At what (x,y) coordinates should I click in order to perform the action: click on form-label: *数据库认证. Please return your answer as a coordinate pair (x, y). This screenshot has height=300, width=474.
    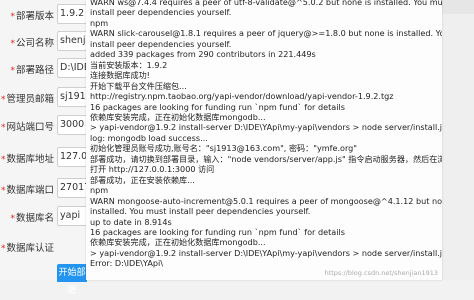
    Looking at the image, I should click on (27, 247).